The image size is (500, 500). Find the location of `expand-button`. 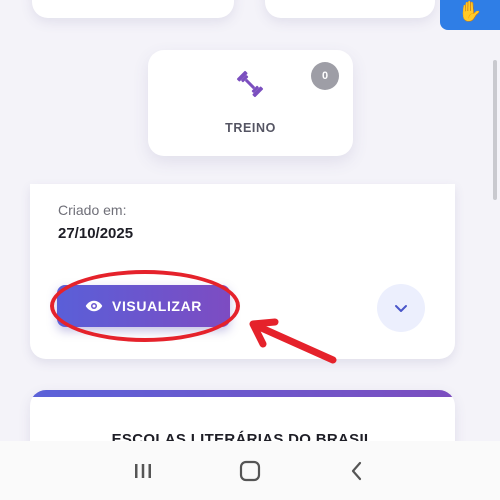

expand-button is located at coordinates (401, 308).